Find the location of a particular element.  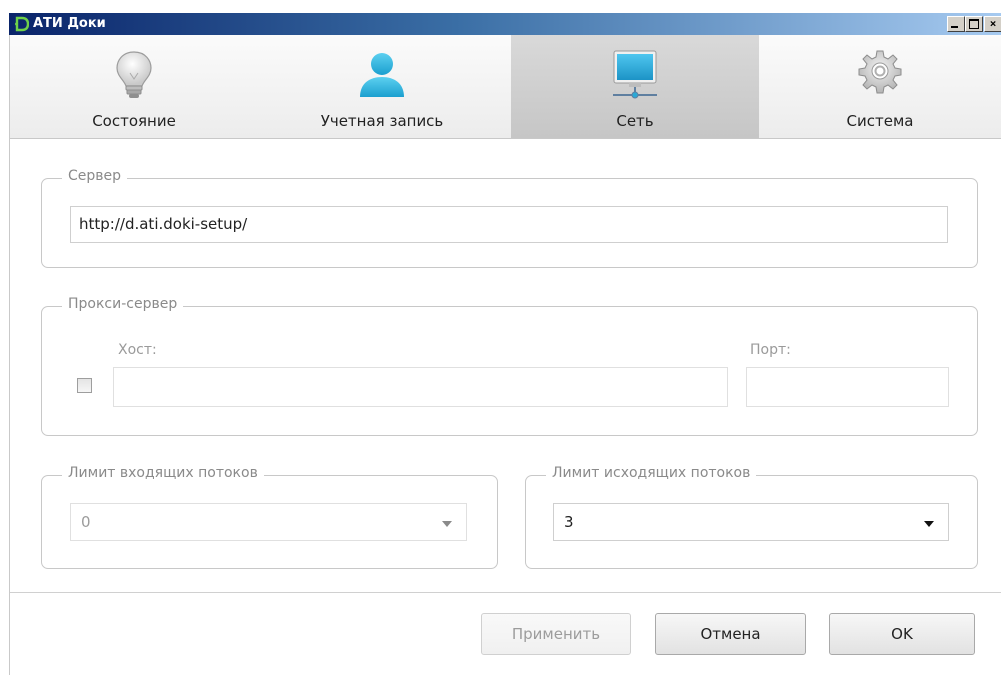

minimize-icon is located at coordinates (954, 27).